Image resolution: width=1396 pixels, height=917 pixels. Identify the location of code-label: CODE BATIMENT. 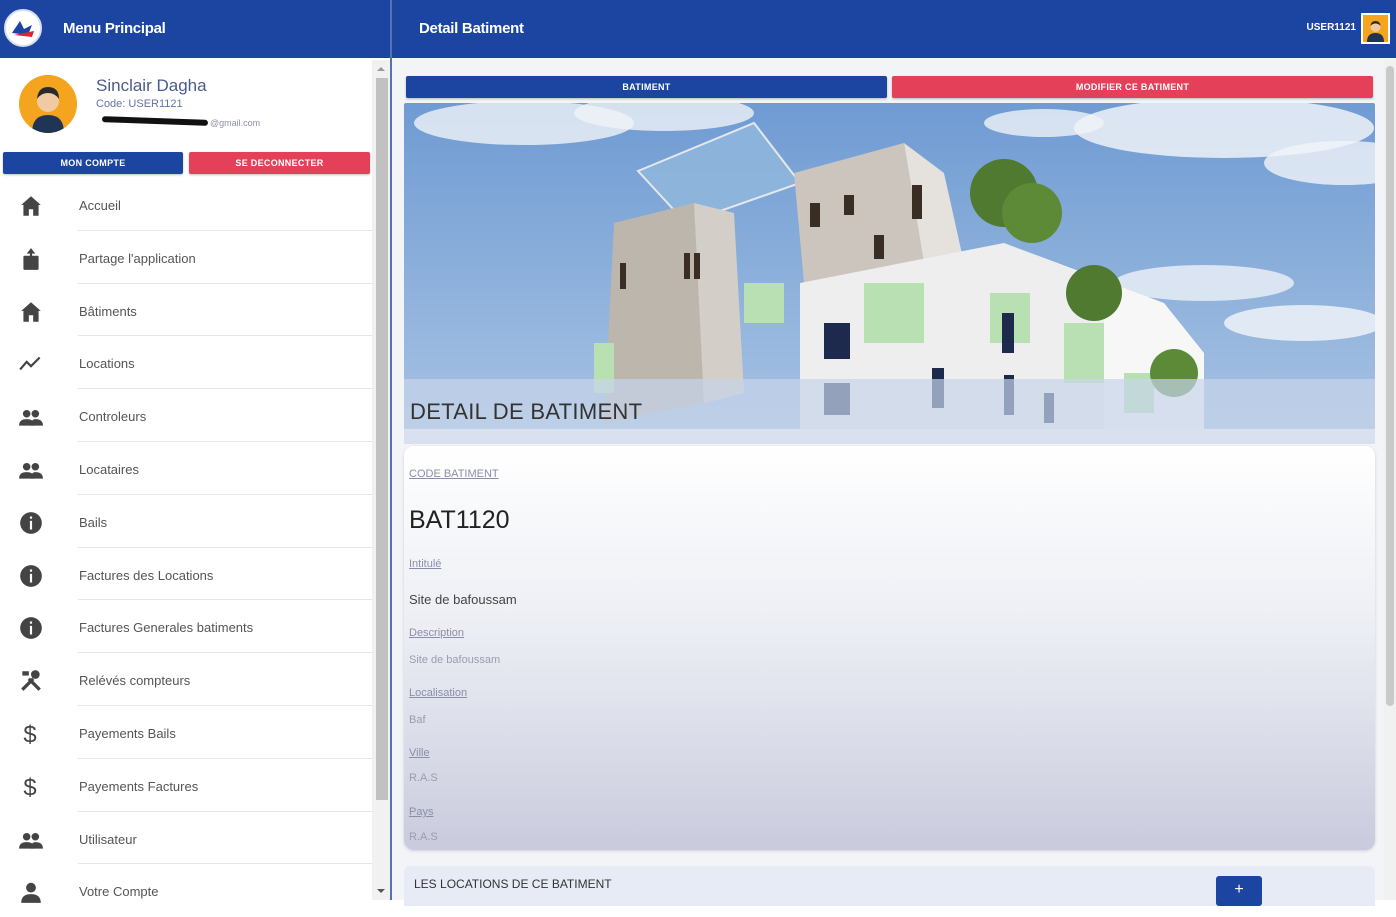
(454, 474).